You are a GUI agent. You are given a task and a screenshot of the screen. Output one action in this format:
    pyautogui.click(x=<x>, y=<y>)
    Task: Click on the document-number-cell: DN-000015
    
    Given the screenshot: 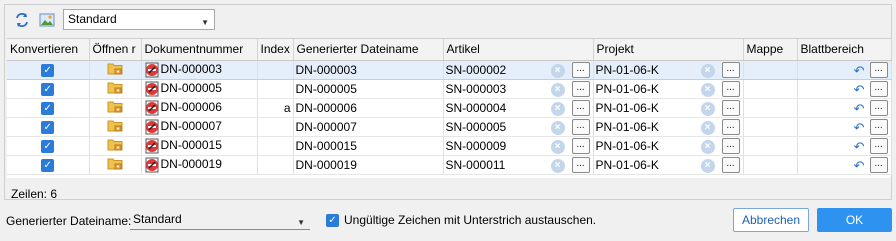 What is the action you would take?
    pyautogui.click(x=199, y=146)
    